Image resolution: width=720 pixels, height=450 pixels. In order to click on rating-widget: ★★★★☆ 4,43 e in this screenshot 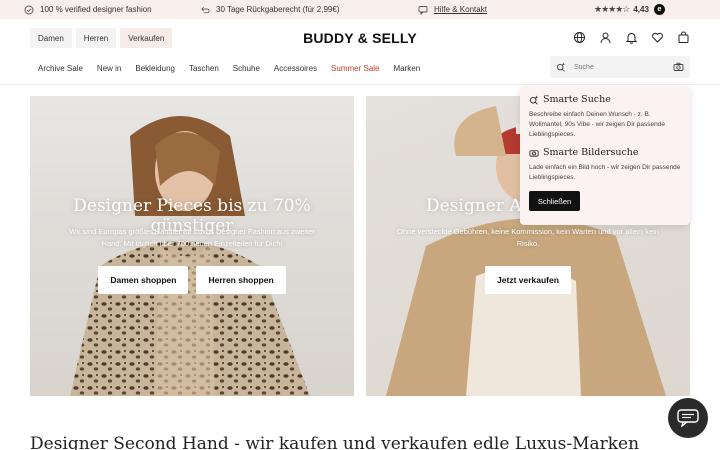, I will do `click(629, 9)`.